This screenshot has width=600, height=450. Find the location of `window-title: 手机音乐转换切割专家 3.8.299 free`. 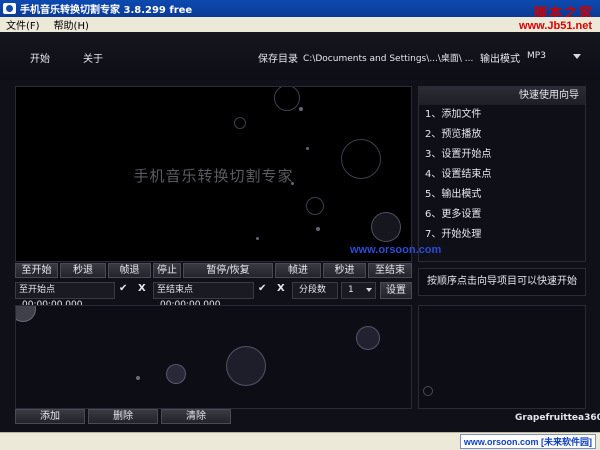

window-title: 手机音乐转换切割专家 3.8.299 free is located at coordinates (106, 10).